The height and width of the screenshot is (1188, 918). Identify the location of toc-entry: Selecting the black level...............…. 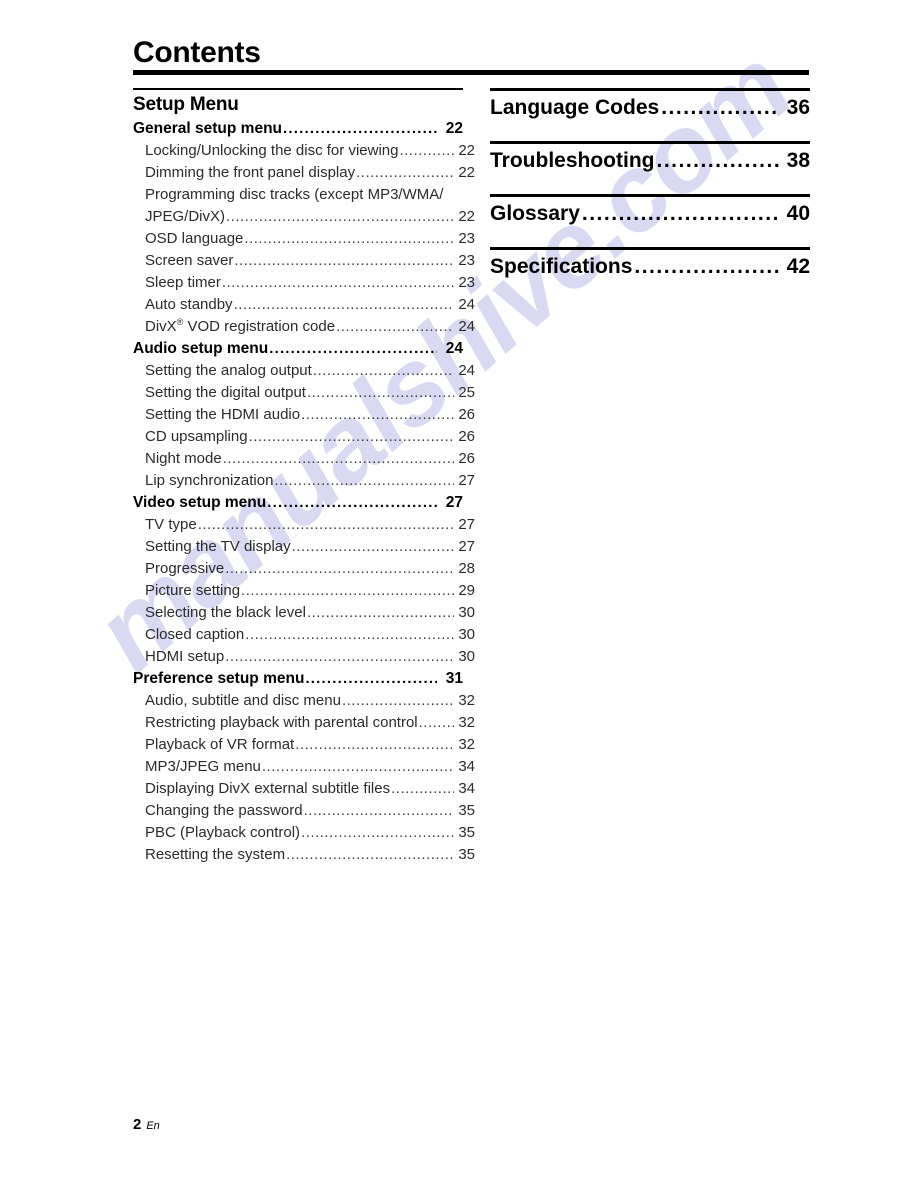
(304, 613).